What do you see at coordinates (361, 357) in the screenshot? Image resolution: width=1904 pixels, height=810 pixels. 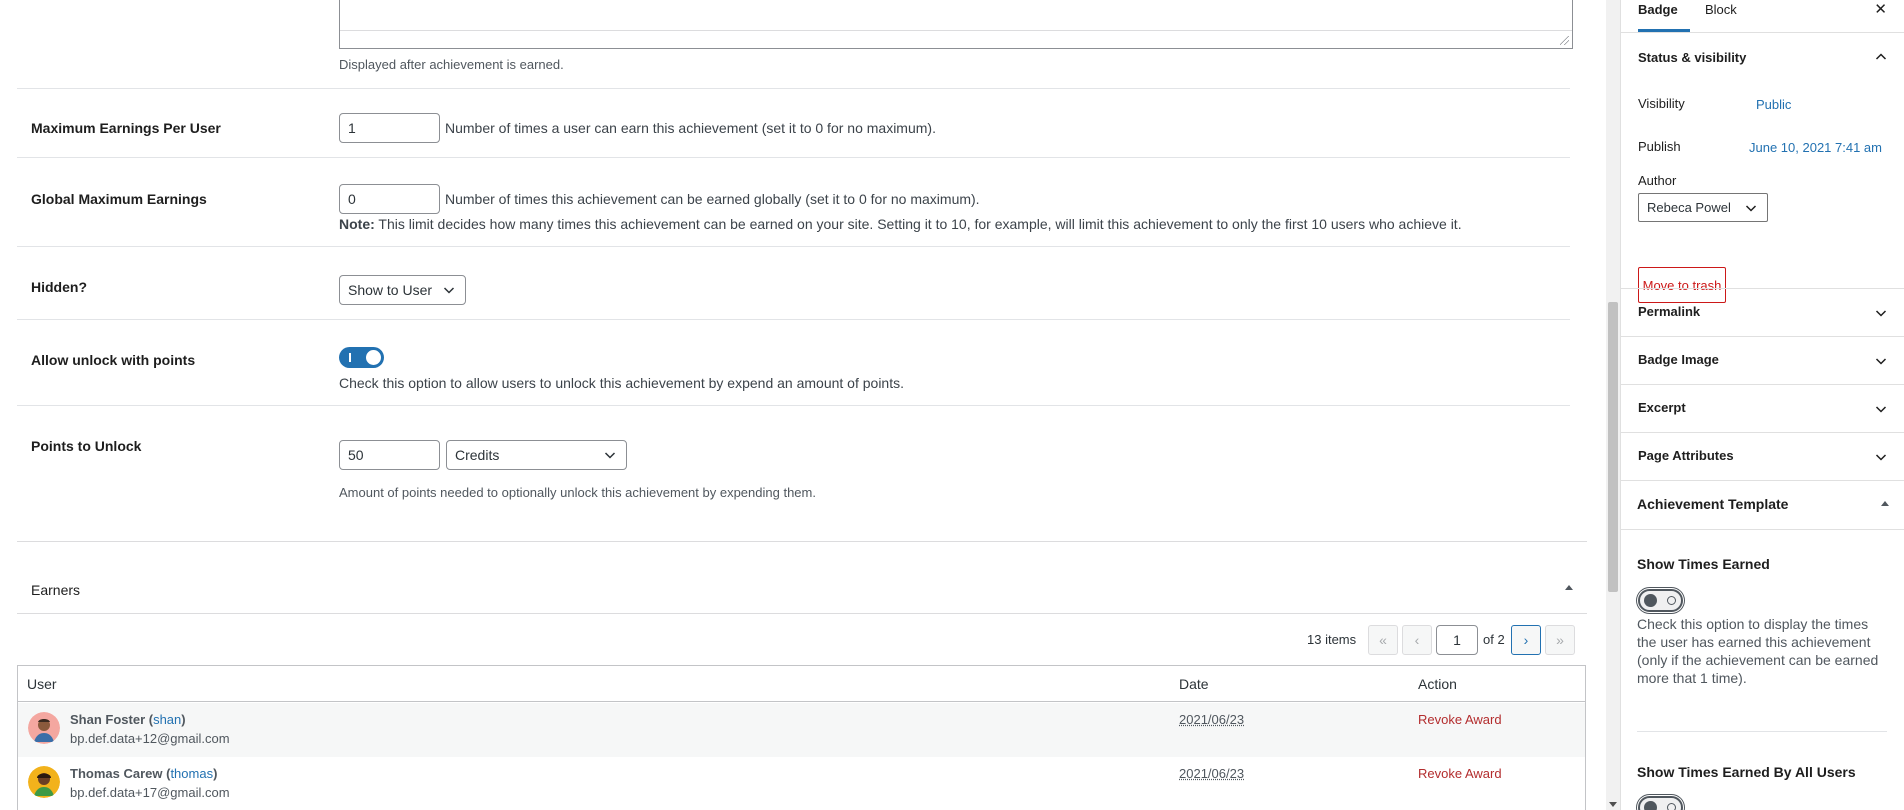 I see `allow-unlock-toggle` at bounding box center [361, 357].